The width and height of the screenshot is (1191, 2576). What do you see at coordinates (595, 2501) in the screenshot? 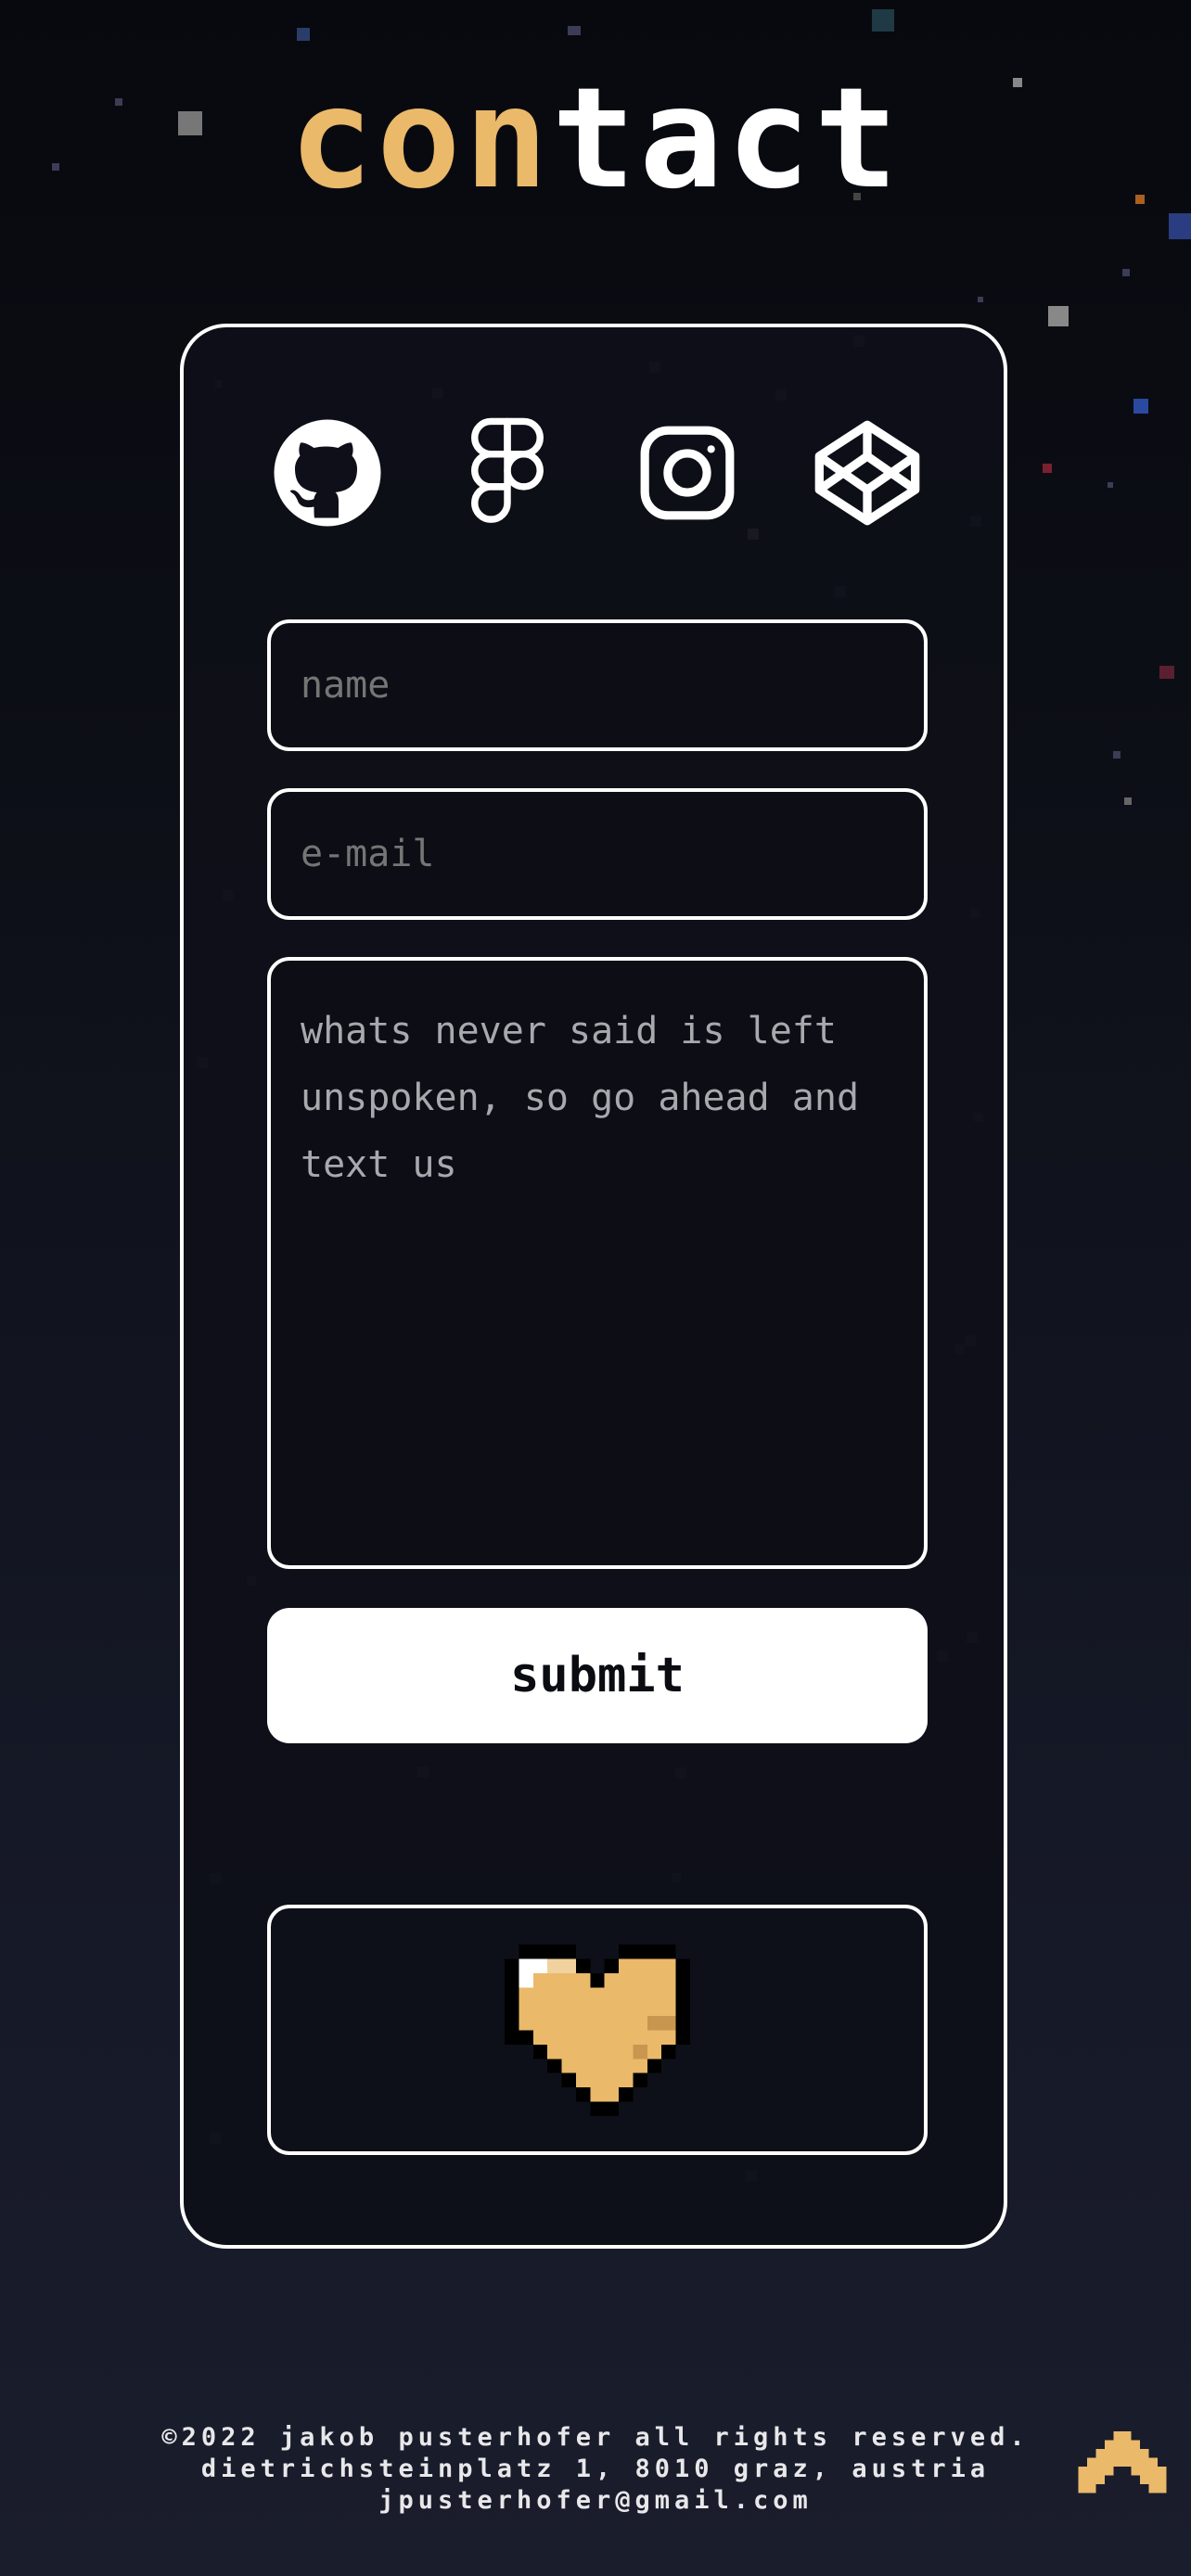
I see `footer-email: jpusterhofer@gmail.com` at bounding box center [595, 2501].